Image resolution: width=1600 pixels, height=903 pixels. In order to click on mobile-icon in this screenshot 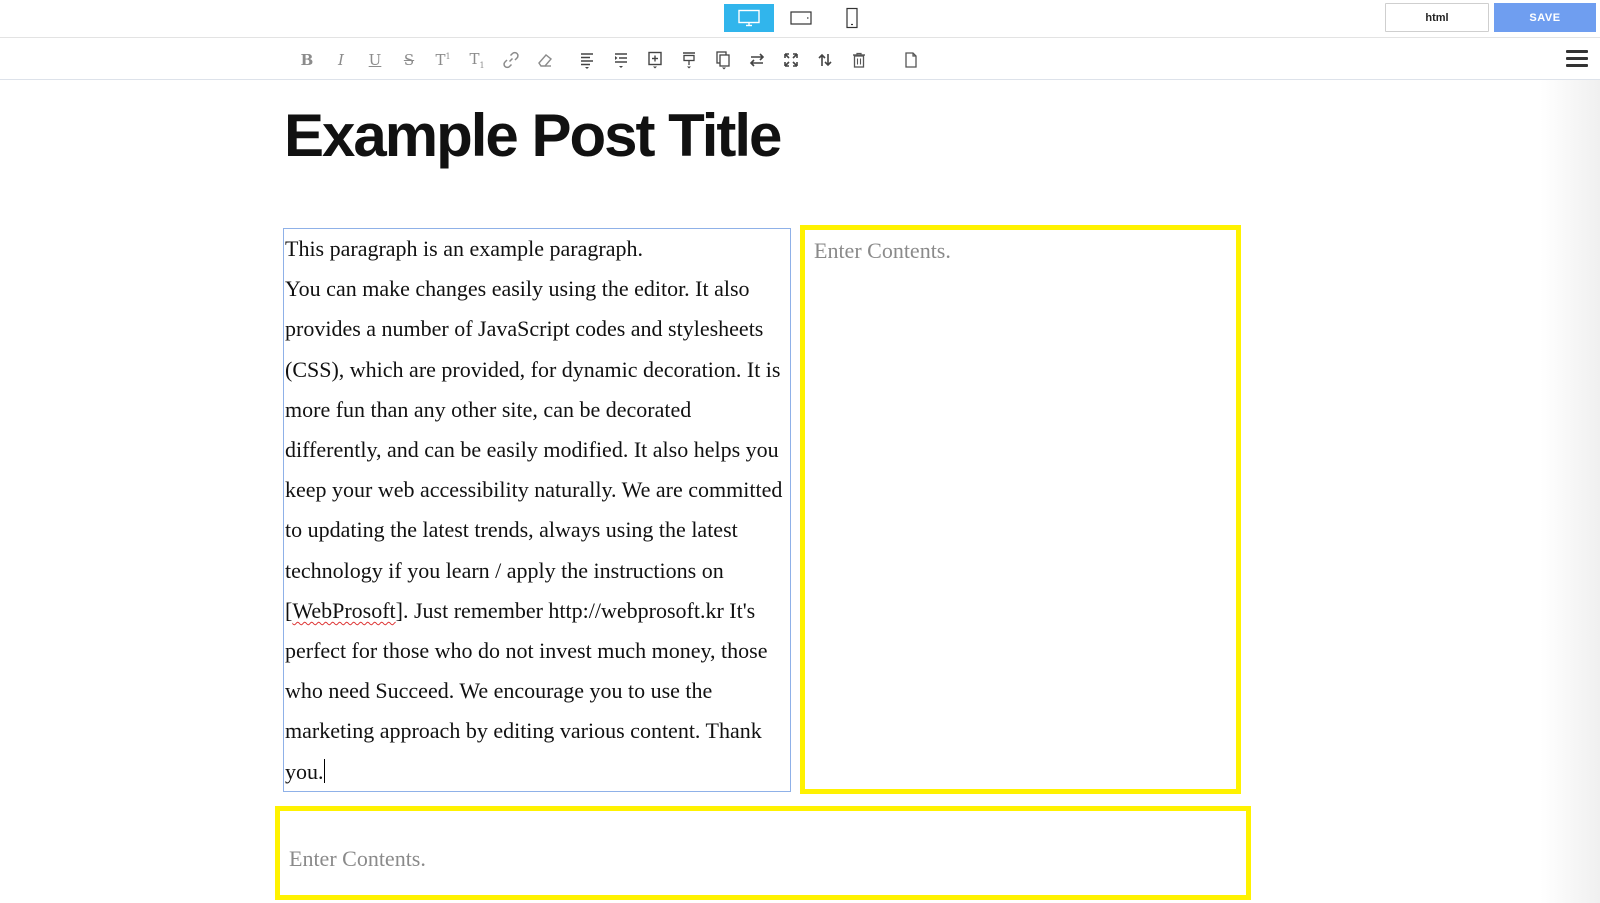, I will do `click(852, 18)`.